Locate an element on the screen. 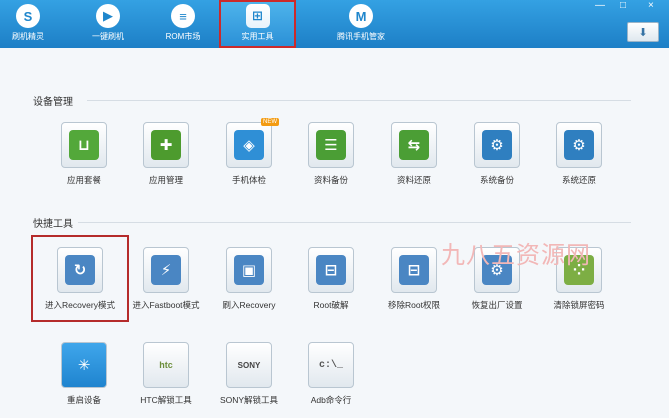 This screenshot has height=418, width=669. terminal-icon: c:\_ is located at coordinates (330, 365).